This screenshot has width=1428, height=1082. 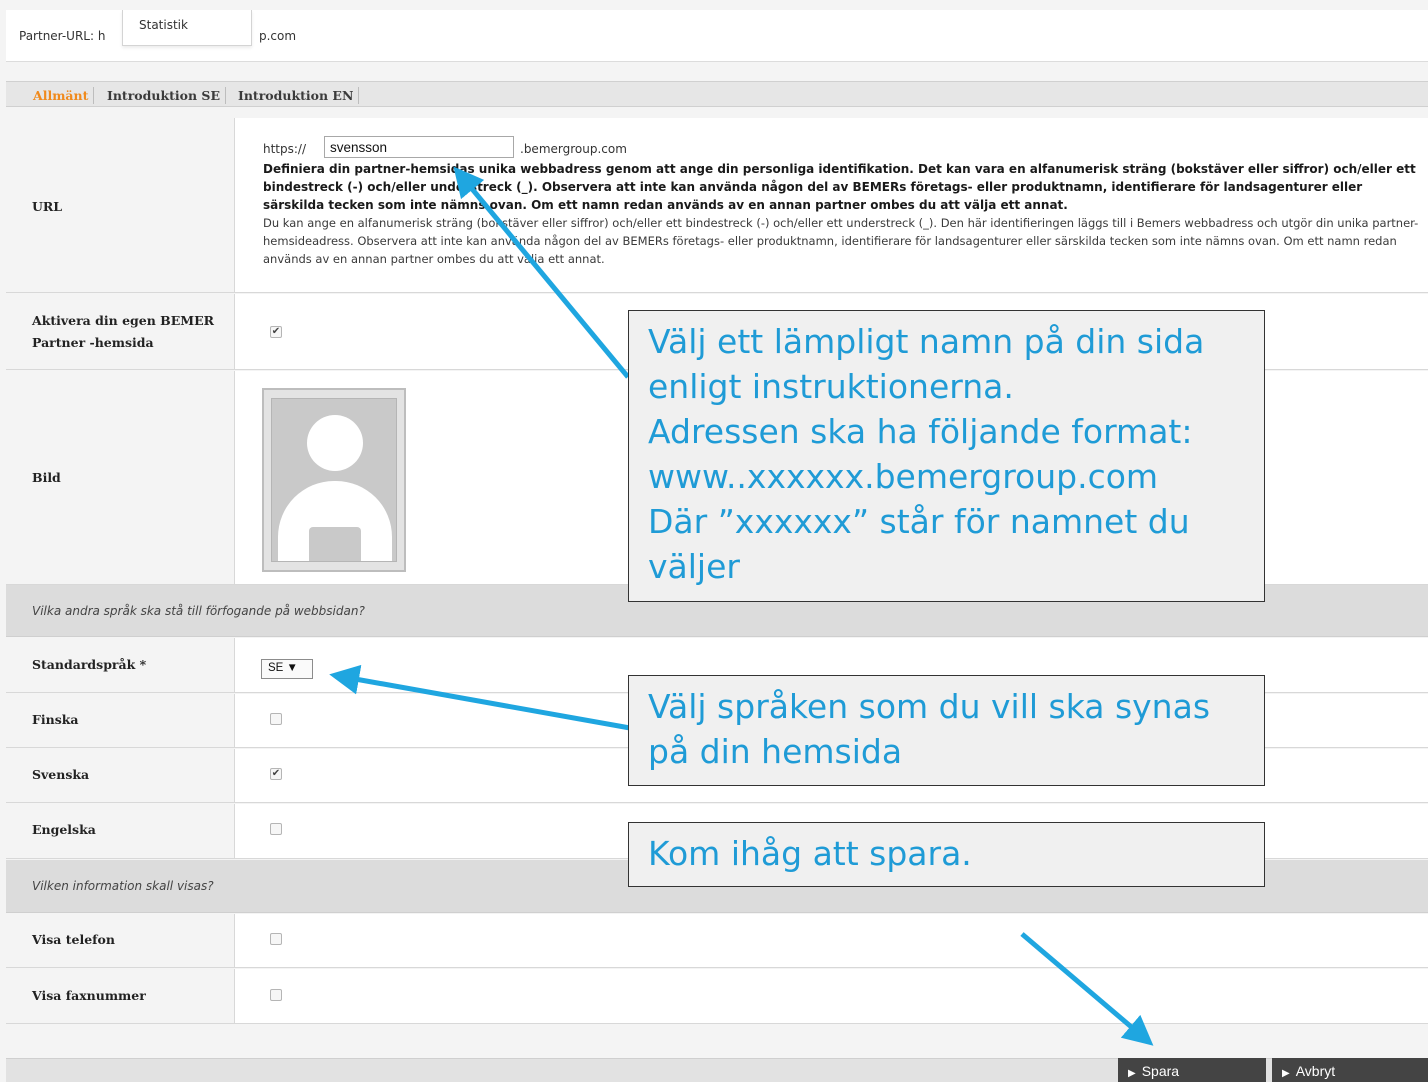 I want to click on callout-save: Kom ihåg att spara., so click(x=946, y=854).